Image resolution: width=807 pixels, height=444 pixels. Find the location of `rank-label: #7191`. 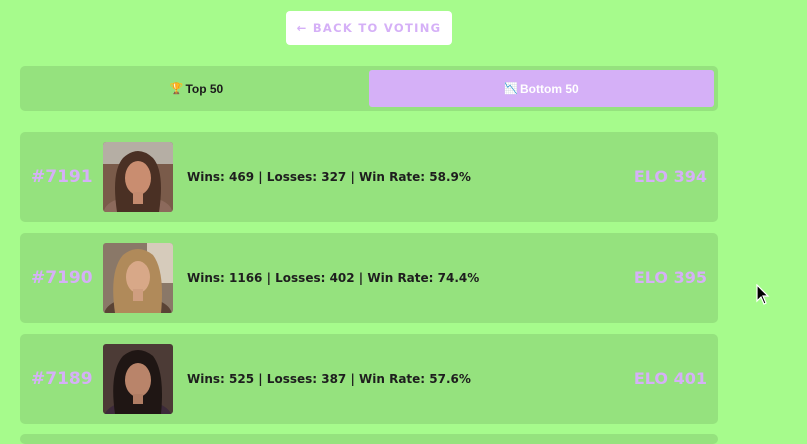

rank-label: #7191 is located at coordinates (62, 177).